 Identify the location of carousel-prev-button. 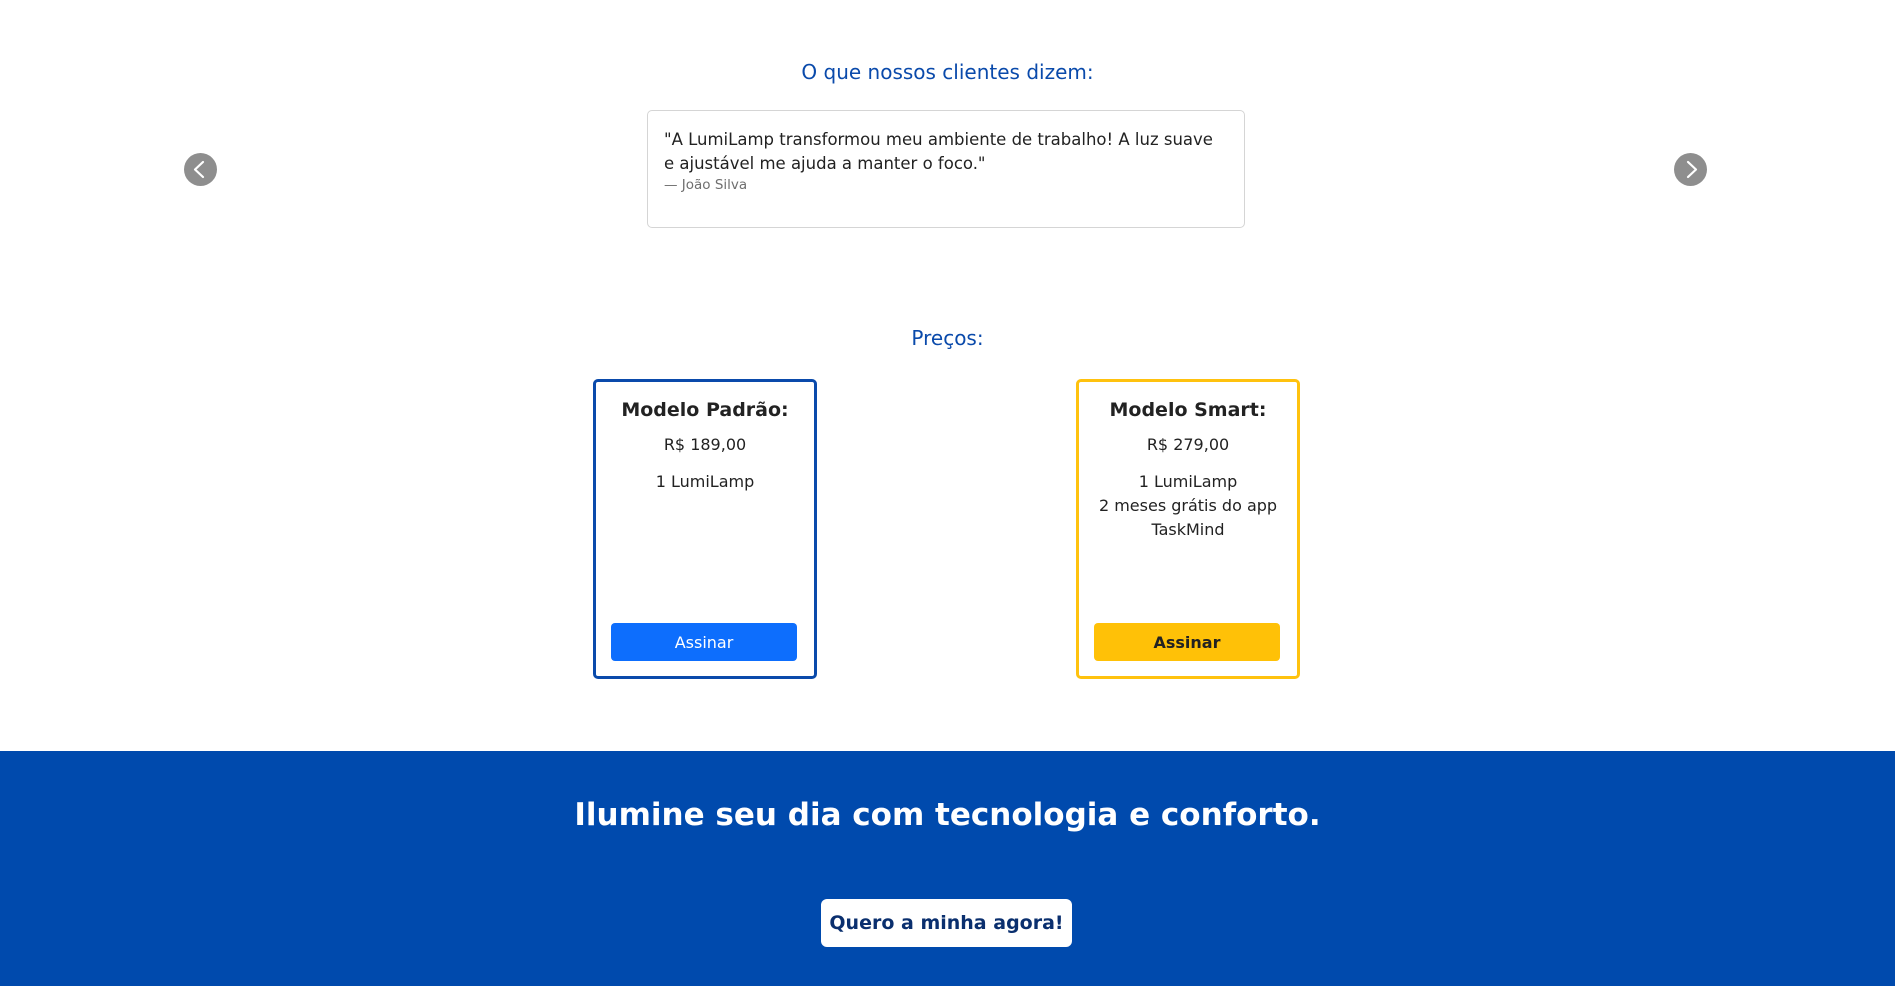
(200, 169).